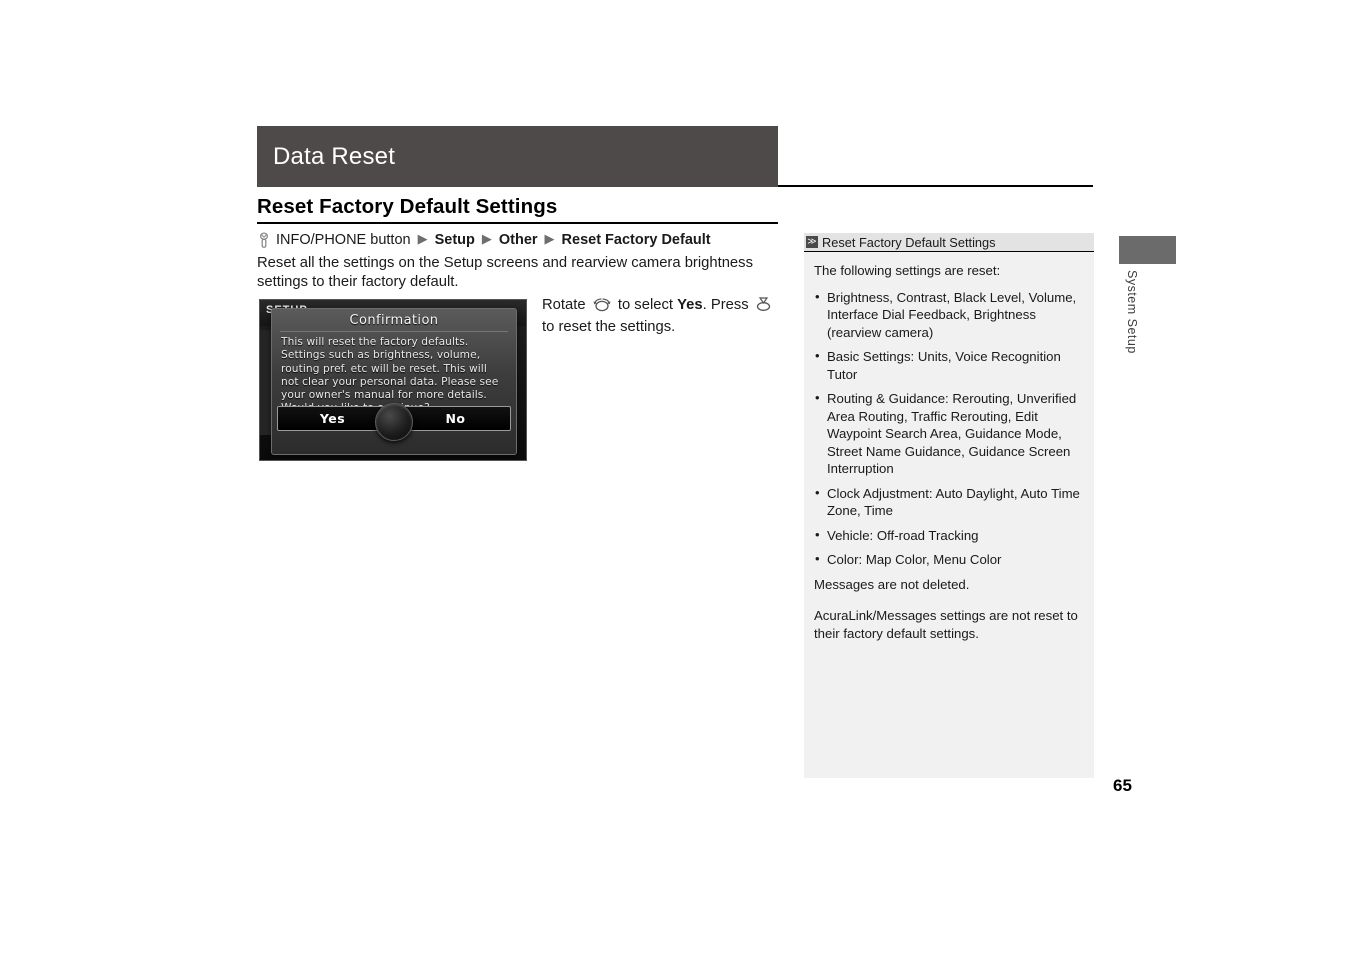  What do you see at coordinates (909, 242) in the screenshot?
I see `sidebar-header-title: Reset Factory Default Settings` at bounding box center [909, 242].